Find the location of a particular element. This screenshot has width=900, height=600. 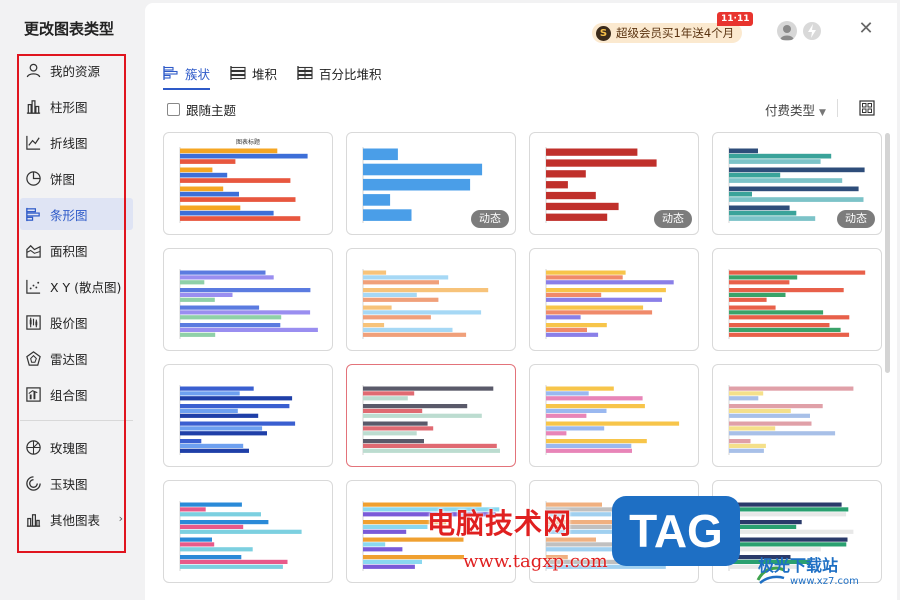

caret-down-icon: ▼ is located at coordinates (822, 113).